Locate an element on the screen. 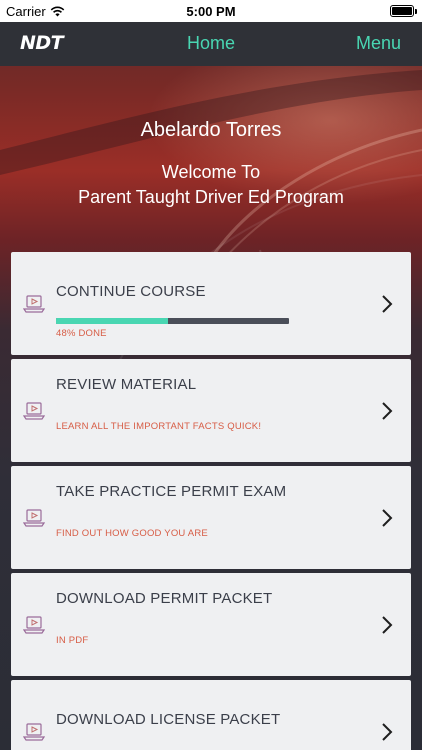 The height and width of the screenshot is (750, 422). card-subtitle: LEARN ALL THE IMPORTANT FACTS QUICK! is located at coordinates (159, 426).